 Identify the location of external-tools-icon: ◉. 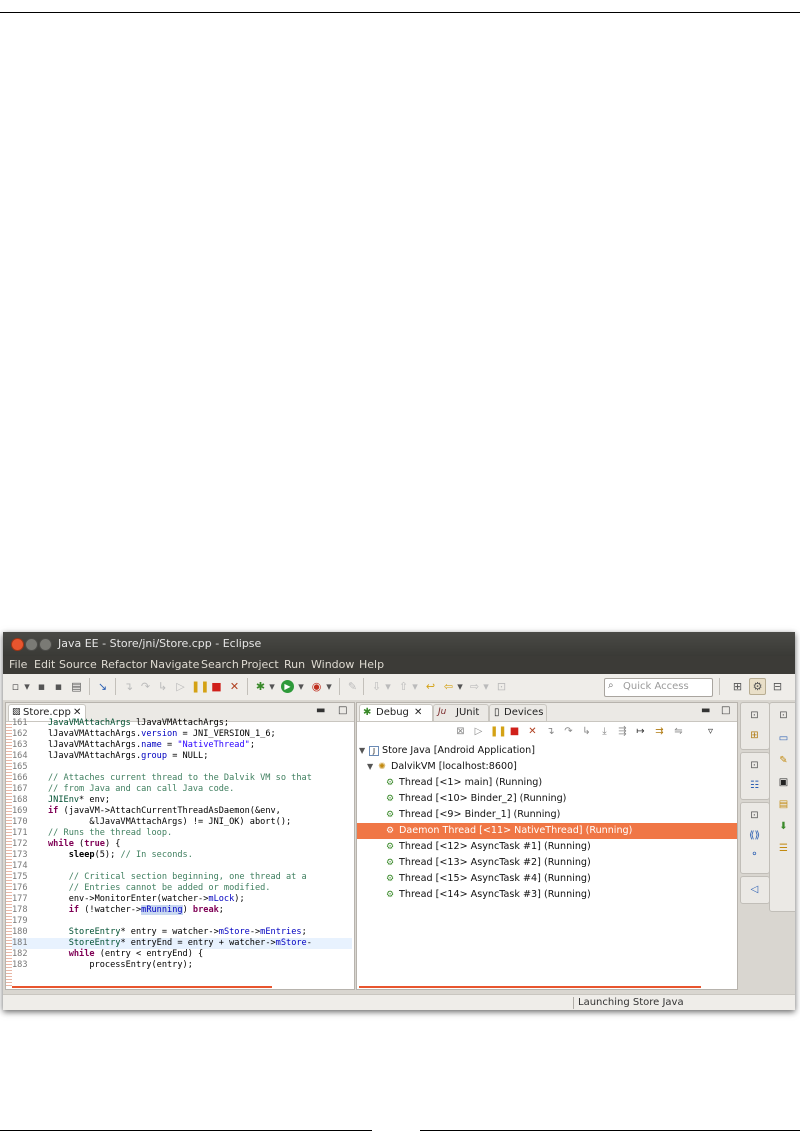
(316, 686).